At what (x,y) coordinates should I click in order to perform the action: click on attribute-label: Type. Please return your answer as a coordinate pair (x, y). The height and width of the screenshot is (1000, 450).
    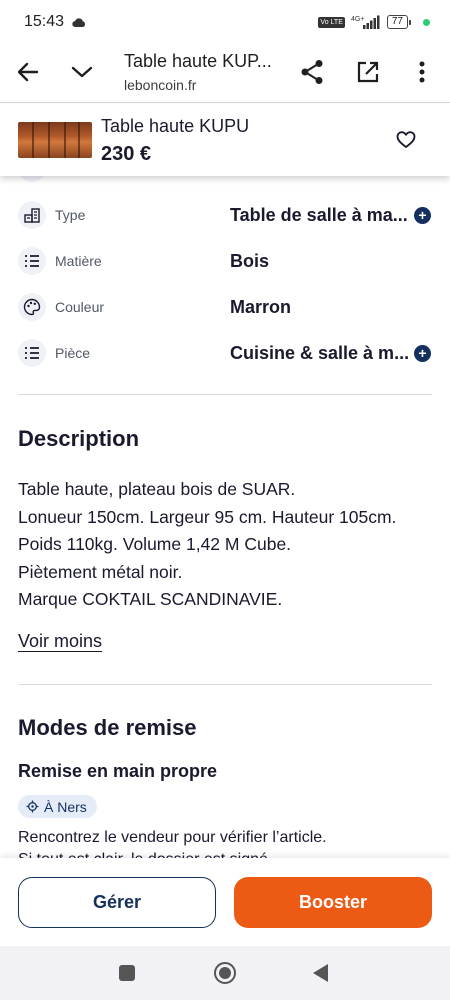
    Looking at the image, I should click on (70, 215).